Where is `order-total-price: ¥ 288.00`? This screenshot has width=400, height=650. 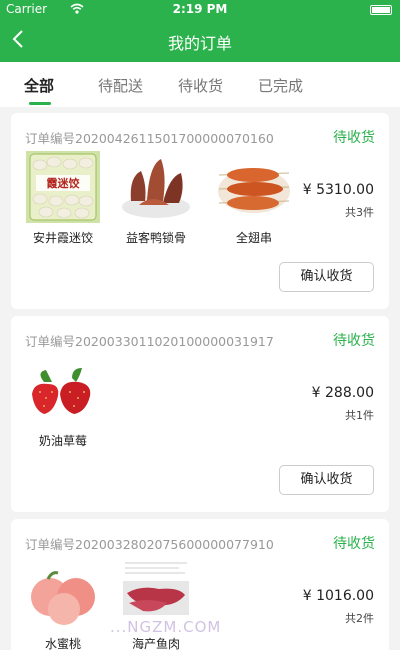 order-total-price: ¥ 288.00 is located at coordinates (342, 393).